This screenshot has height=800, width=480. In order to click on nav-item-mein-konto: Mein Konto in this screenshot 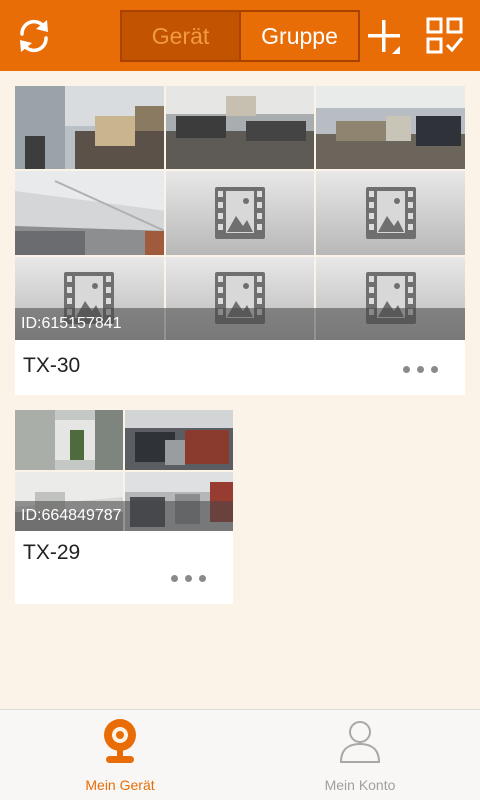, I will do `click(360, 755)`.